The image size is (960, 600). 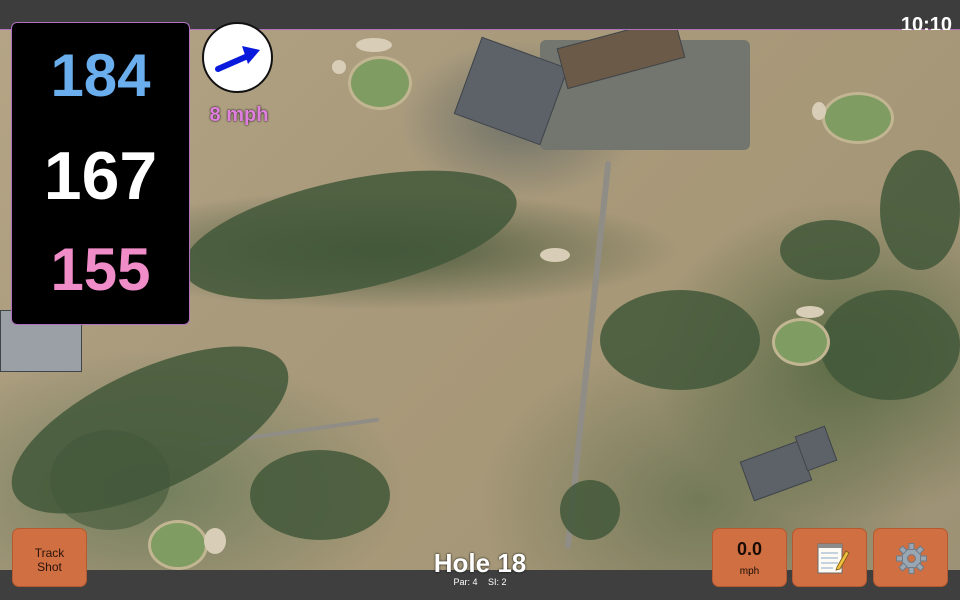 I want to click on stroke-index-label: SI: 2, so click(x=497, y=582).